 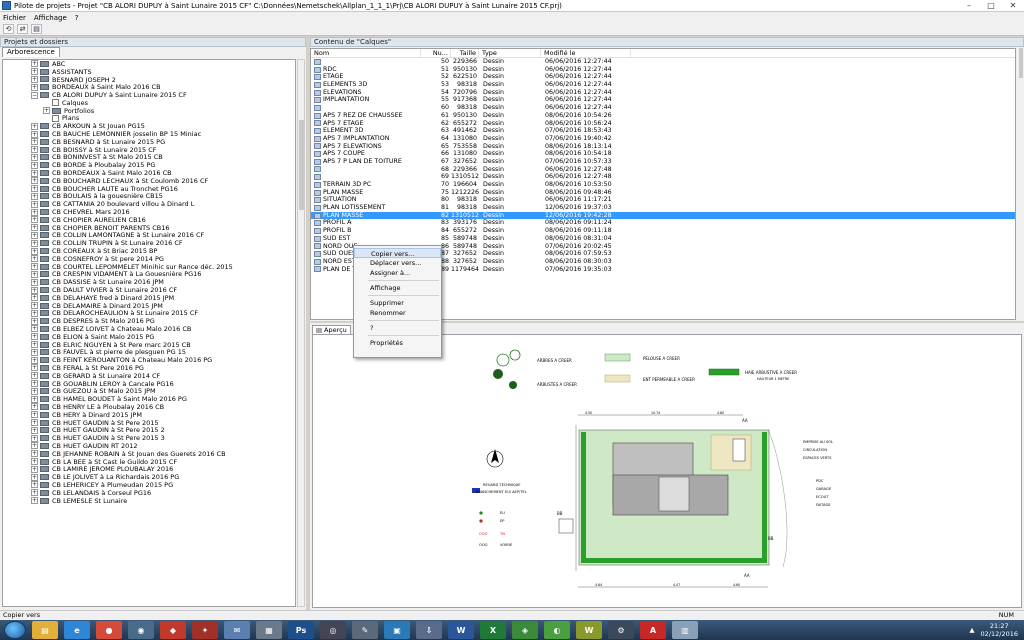 What do you see at coordinates (663, 70) in the screenshot?
I see `file-row: RDC 51 950130 Dessin 06/06/2016 12:27:44` at bounding box center [663, 70].